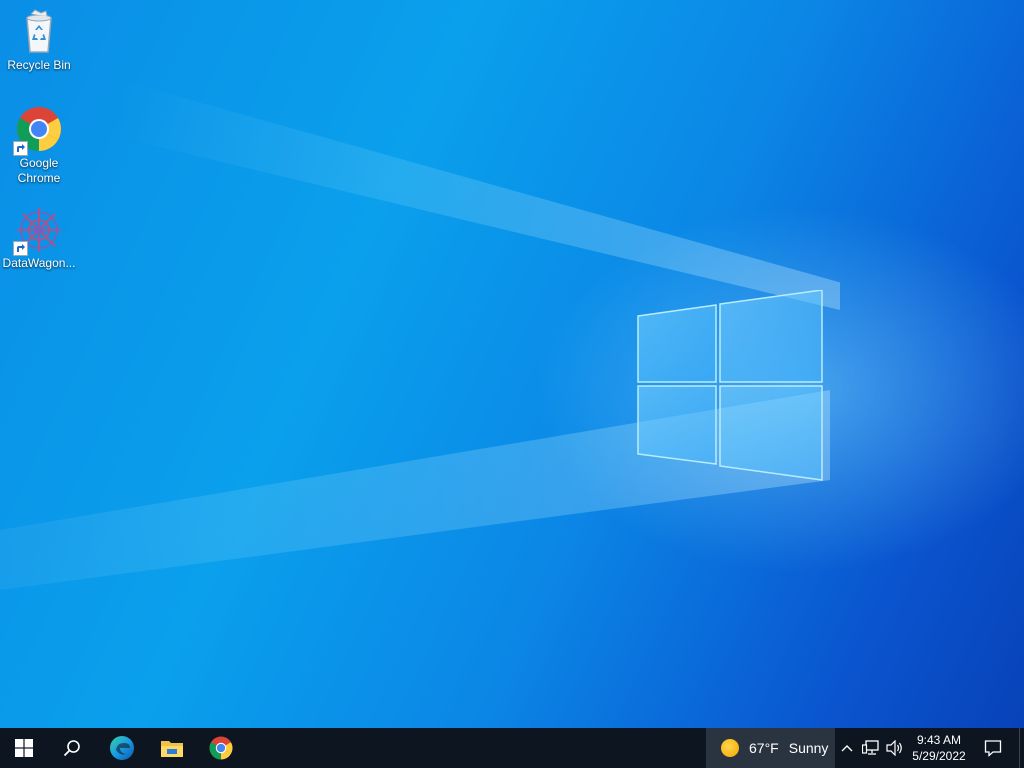 The height and width of the screenshot is (768, 1024). I want to click on weather-widget: 67°F Sunny, so click(770, 748).